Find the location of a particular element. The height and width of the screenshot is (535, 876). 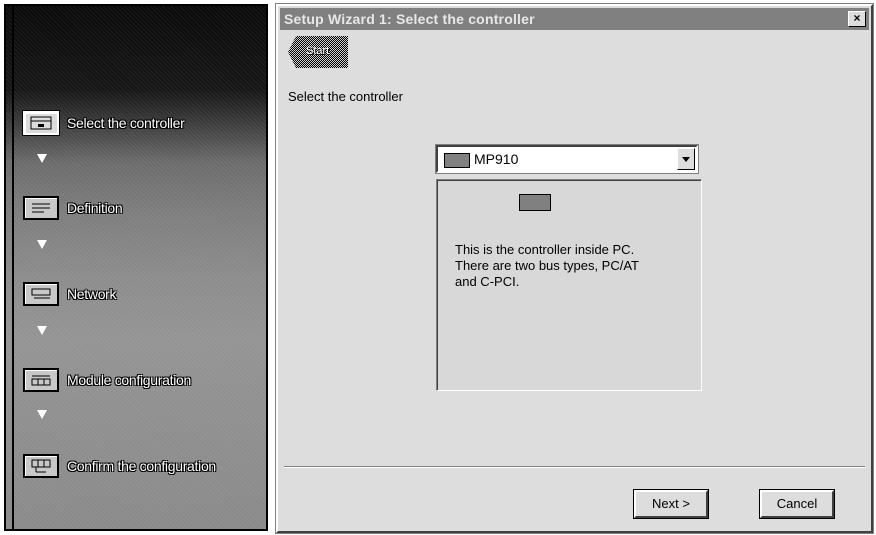

step-network: Network is located at coordinates (70, 294).